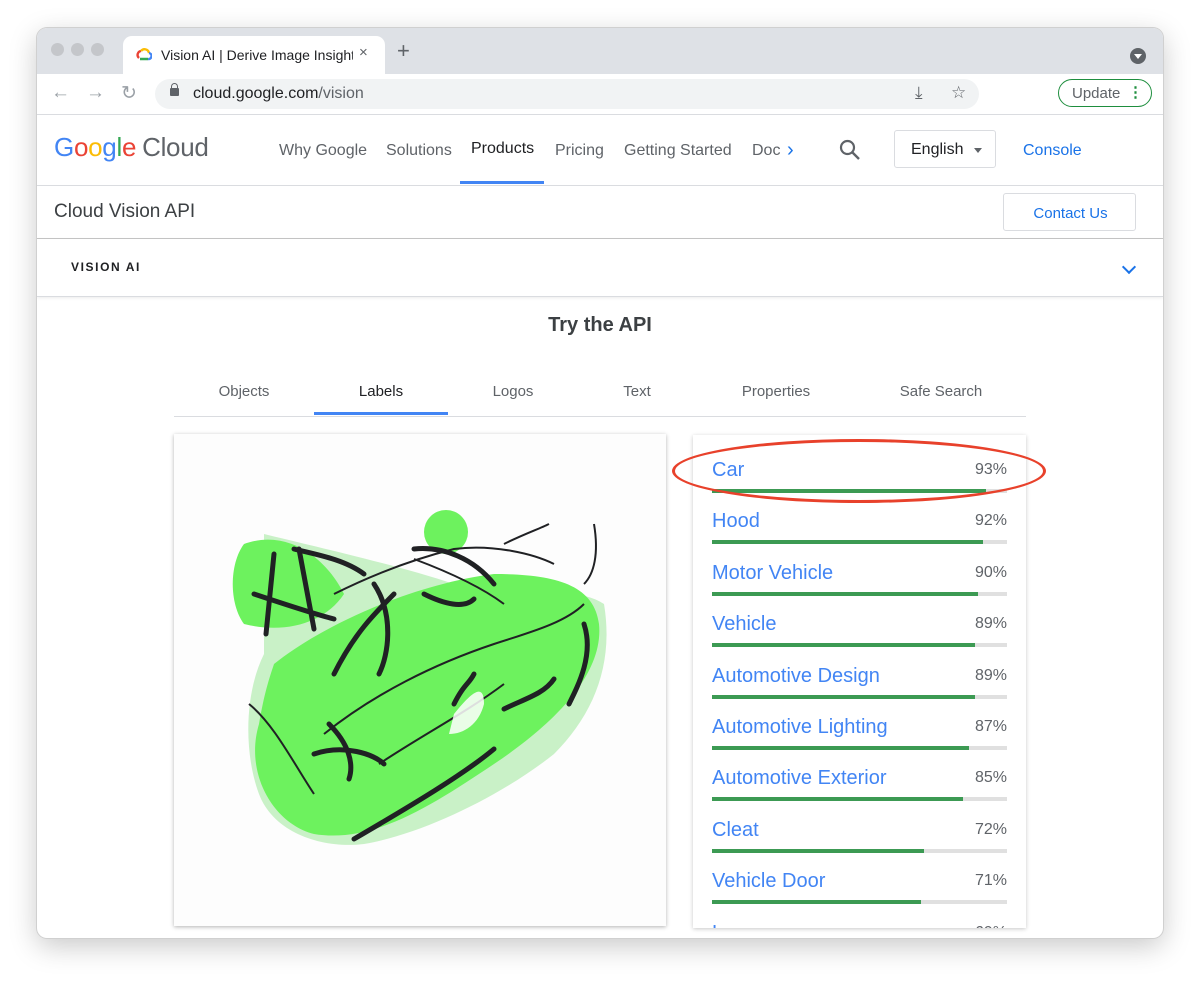 Image resolution: width=1200 pixels, height=984 pixels. What do you see at coordinates (958, 93) in the screenshot?
I see `star-icon: ☆` at bounding box center [958, 93].